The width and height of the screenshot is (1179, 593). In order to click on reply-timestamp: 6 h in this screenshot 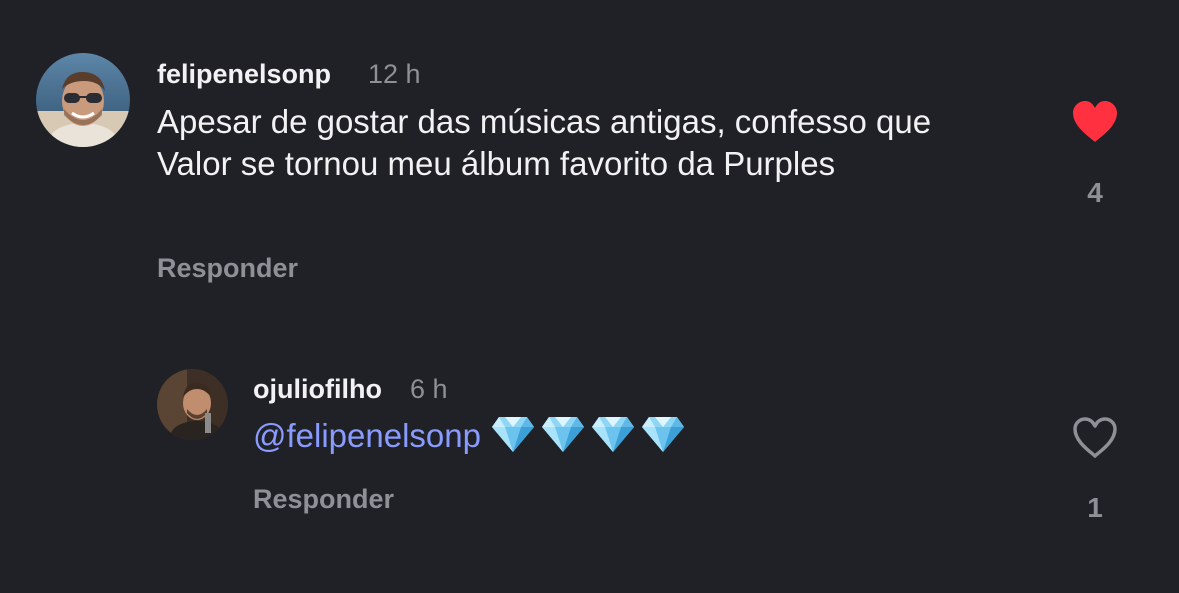, I will do `click(429, 389)`.